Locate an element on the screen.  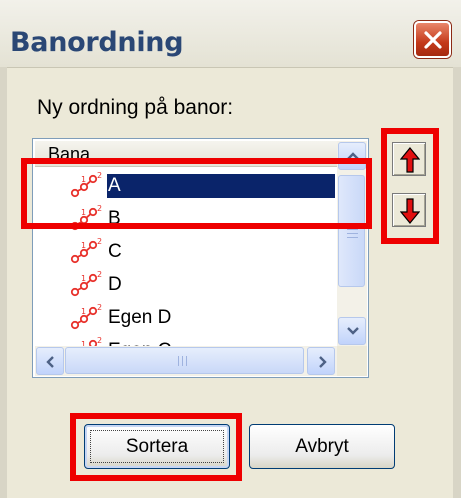
move-up-button is located at coordinates (409, 159).